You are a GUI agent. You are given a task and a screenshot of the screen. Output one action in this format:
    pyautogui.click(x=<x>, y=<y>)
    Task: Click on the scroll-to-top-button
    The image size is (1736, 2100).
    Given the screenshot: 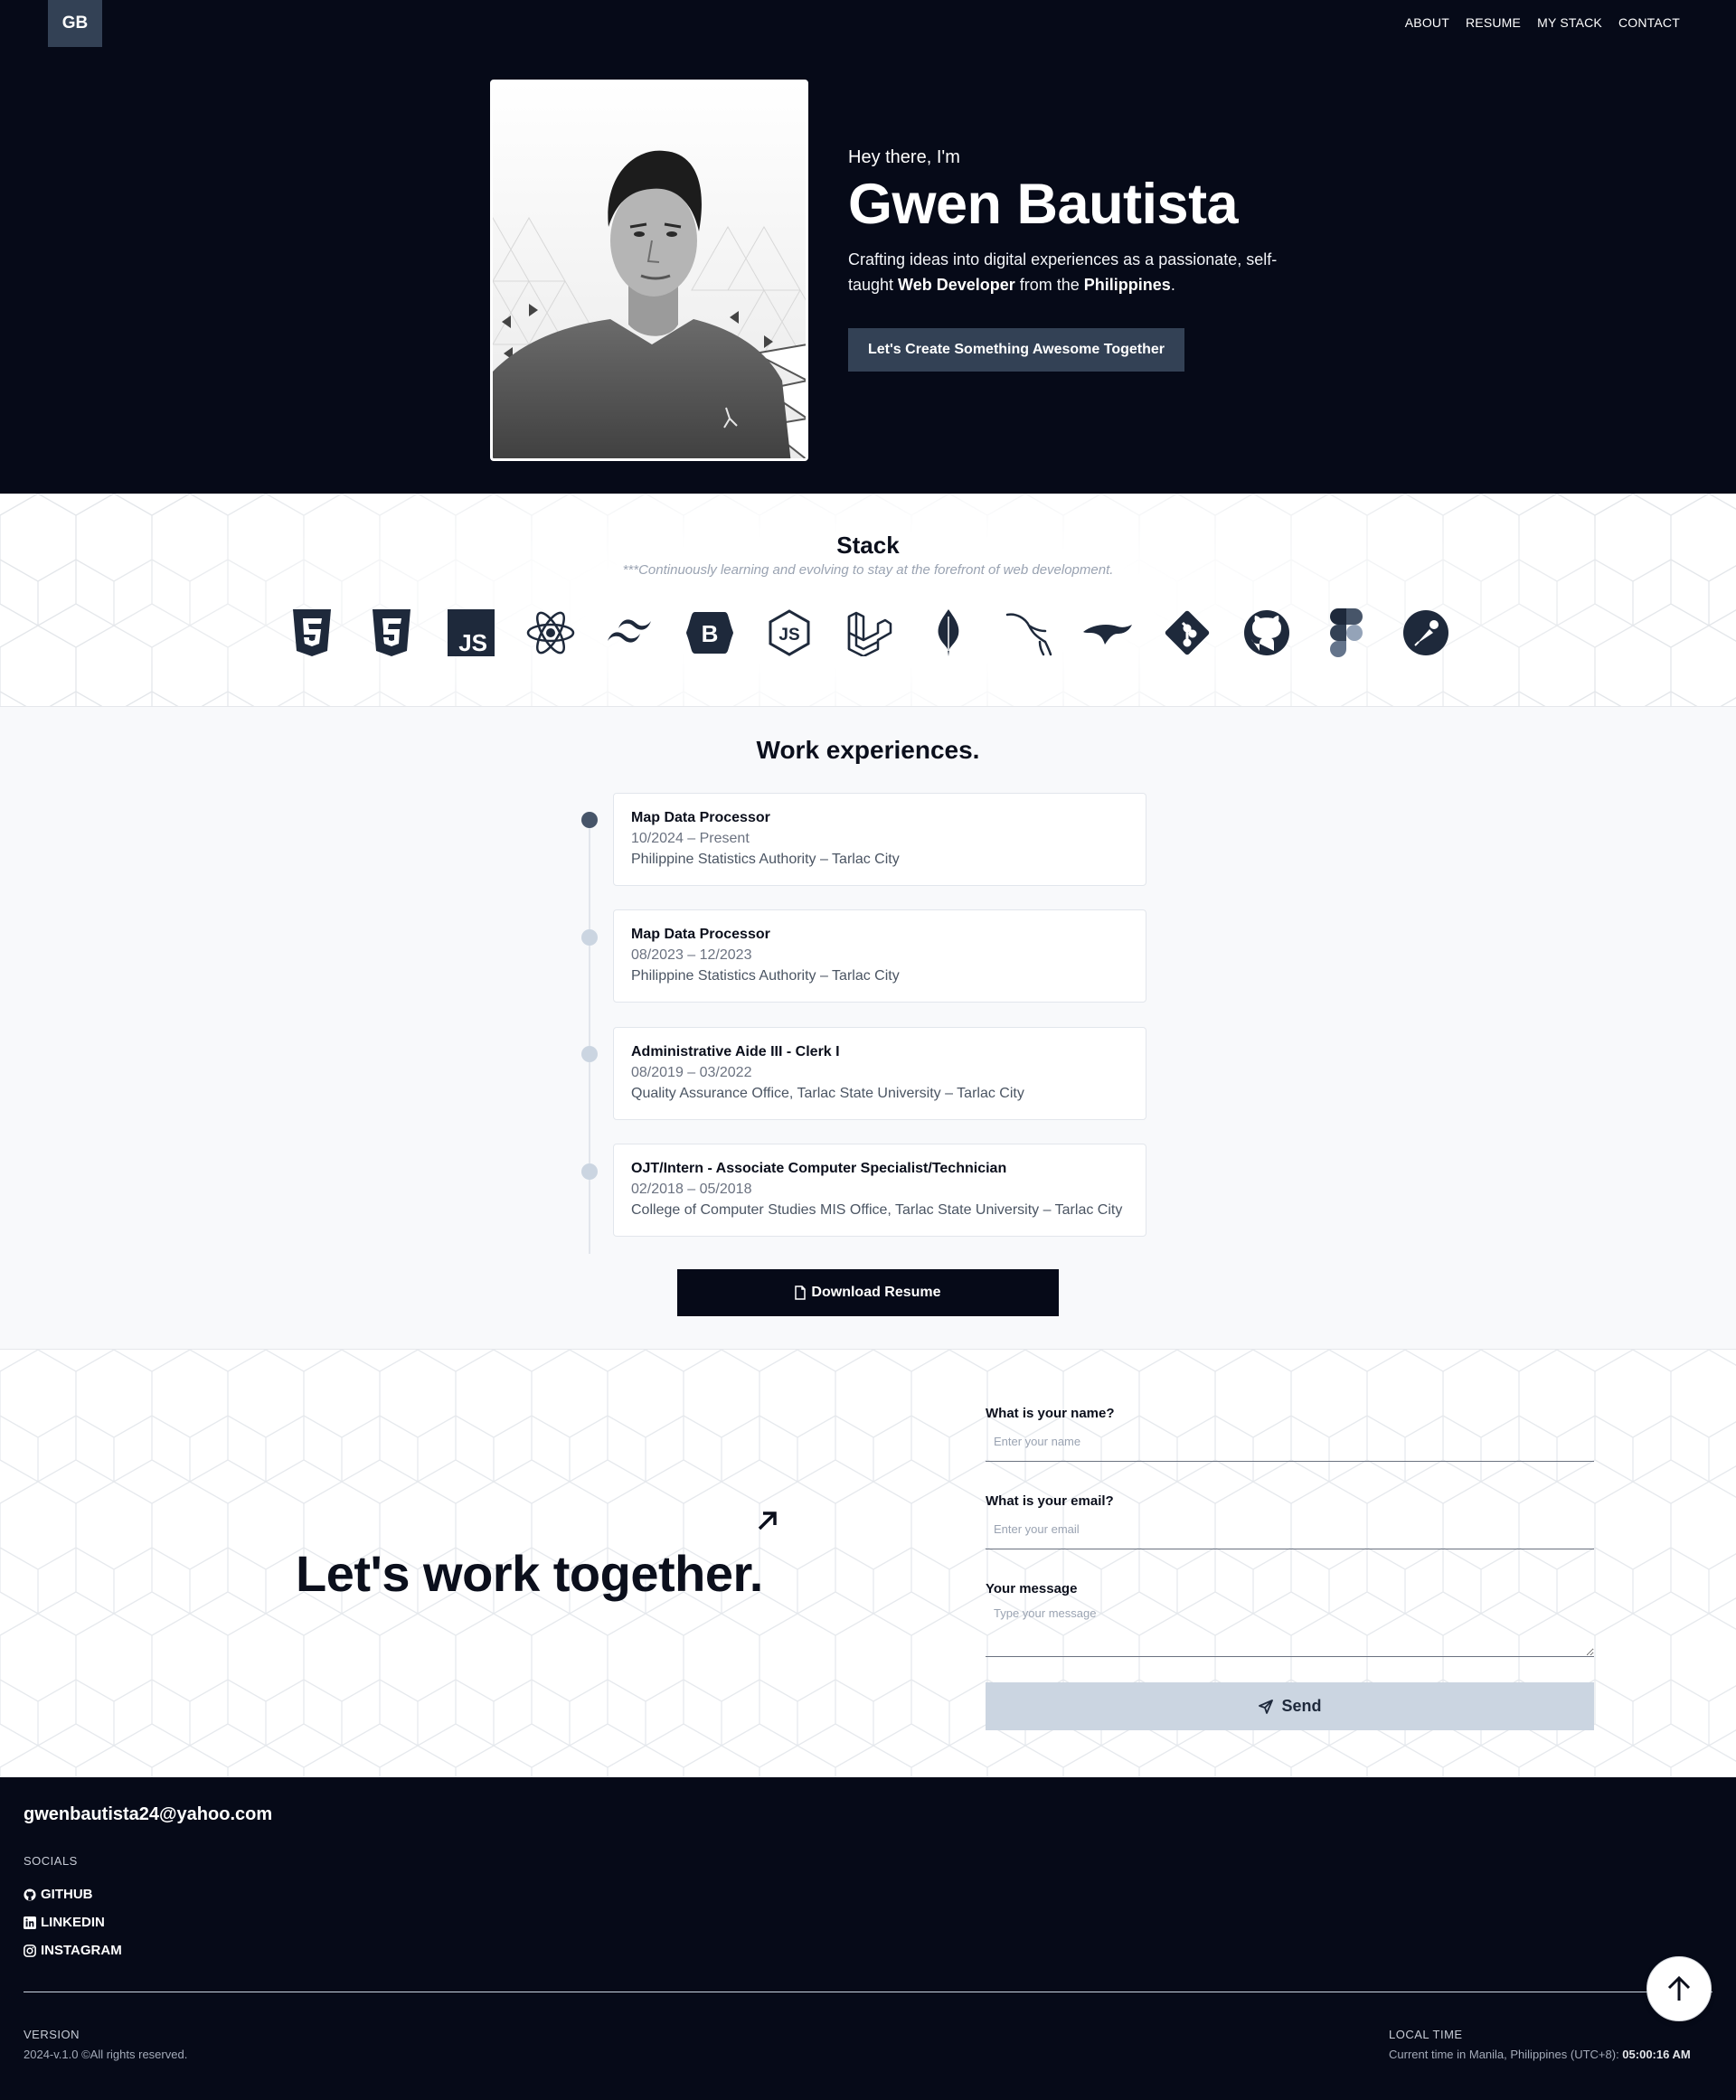 What is the action you would take?
    pyautogui.click(x=1679, y=1988)
    